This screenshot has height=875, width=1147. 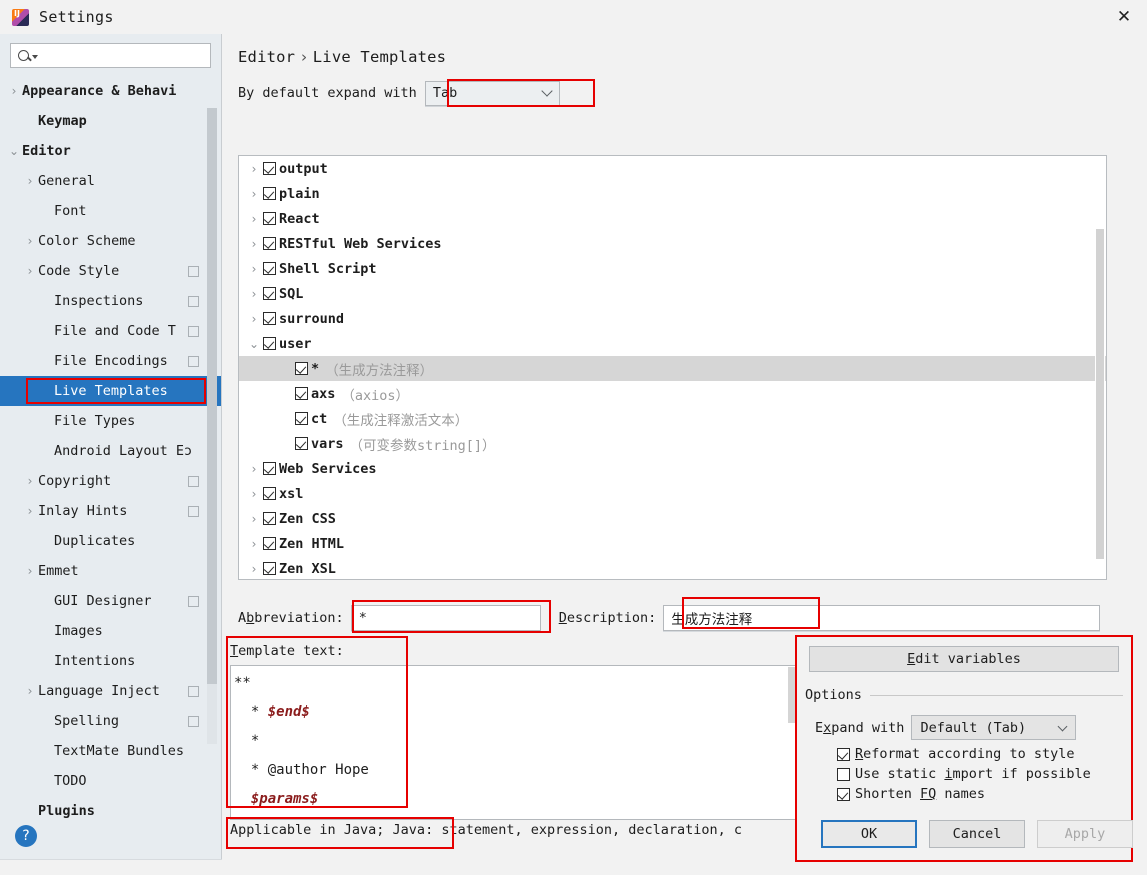 What do you see at coordinates (672, 268) in the screenshot?
I see `template-tree-row: › Shell Script` at bounding box center [672, 268].